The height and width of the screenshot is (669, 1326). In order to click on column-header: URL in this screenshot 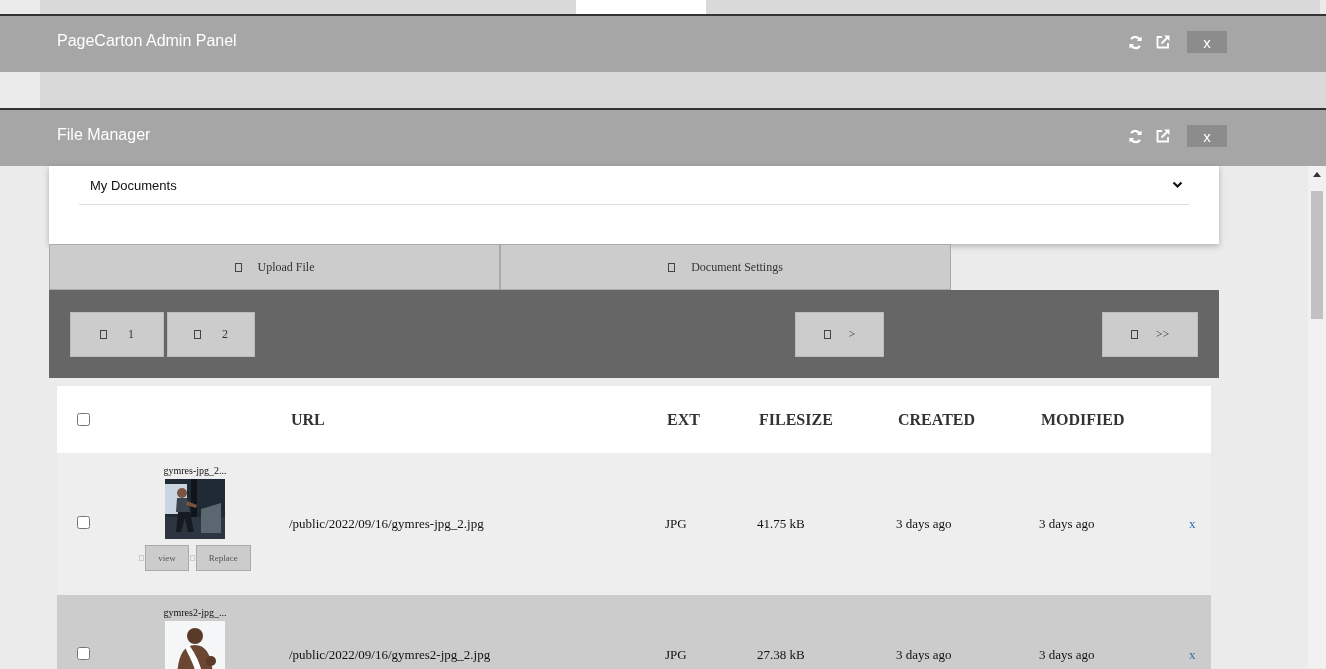, I will do `click(308, 419)`.